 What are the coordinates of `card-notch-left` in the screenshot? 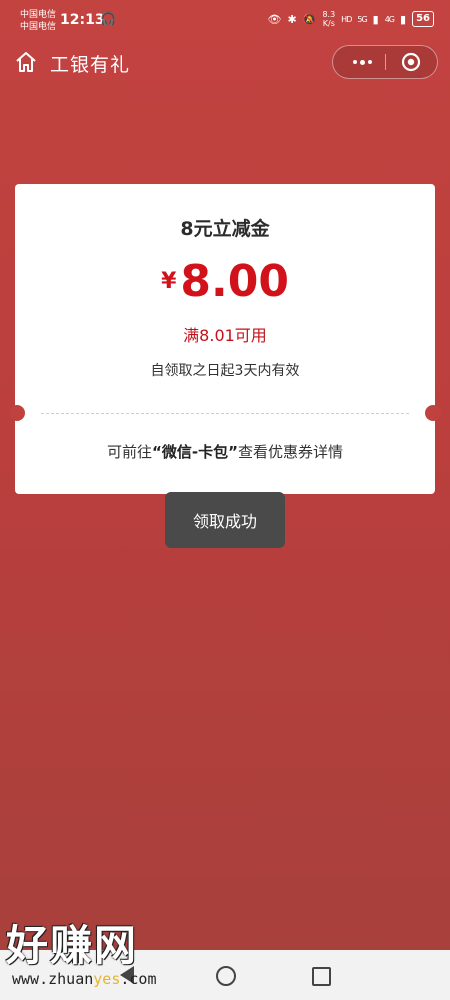 It's located at (17, 413).